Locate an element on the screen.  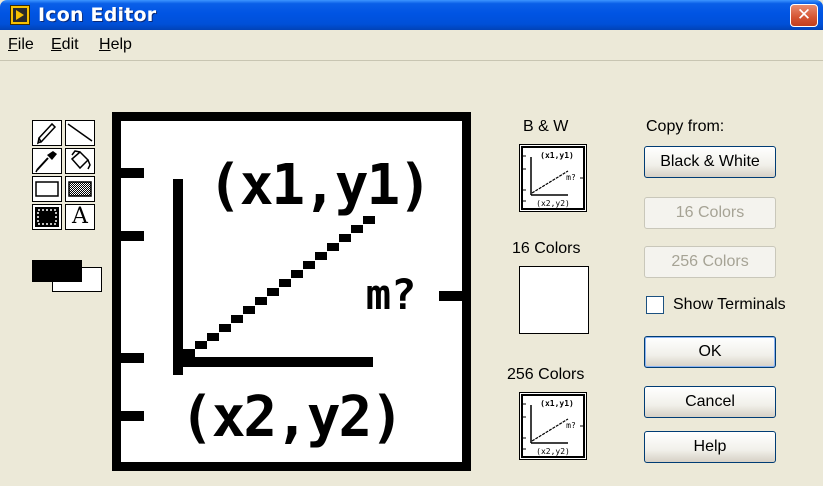
bw-icon-preview: (x1,y1) m? (x2,y2) is located at coordinates (553, 178).